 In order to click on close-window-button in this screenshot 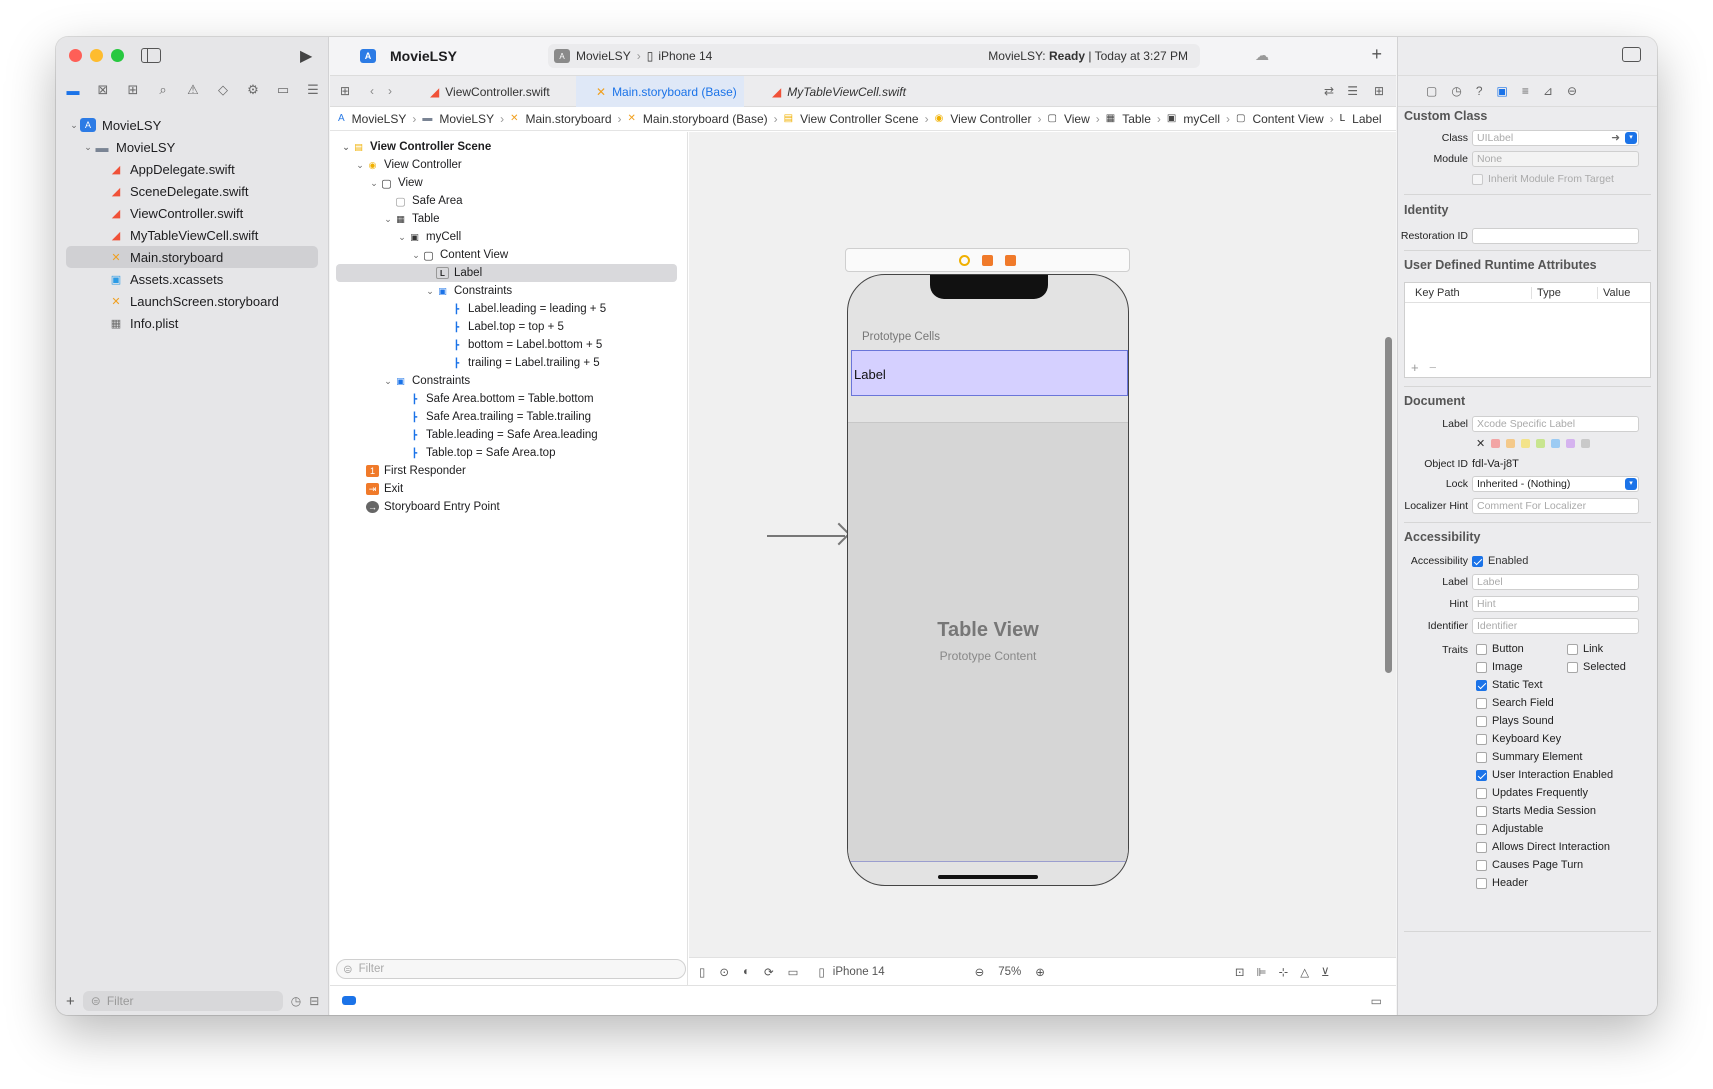, I will do `click(75, 55)`.